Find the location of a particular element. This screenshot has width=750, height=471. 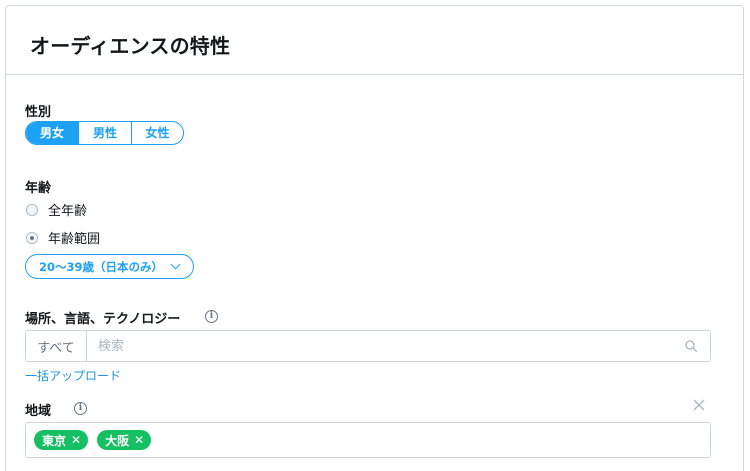

search-input is located at coordinates (398, 346).